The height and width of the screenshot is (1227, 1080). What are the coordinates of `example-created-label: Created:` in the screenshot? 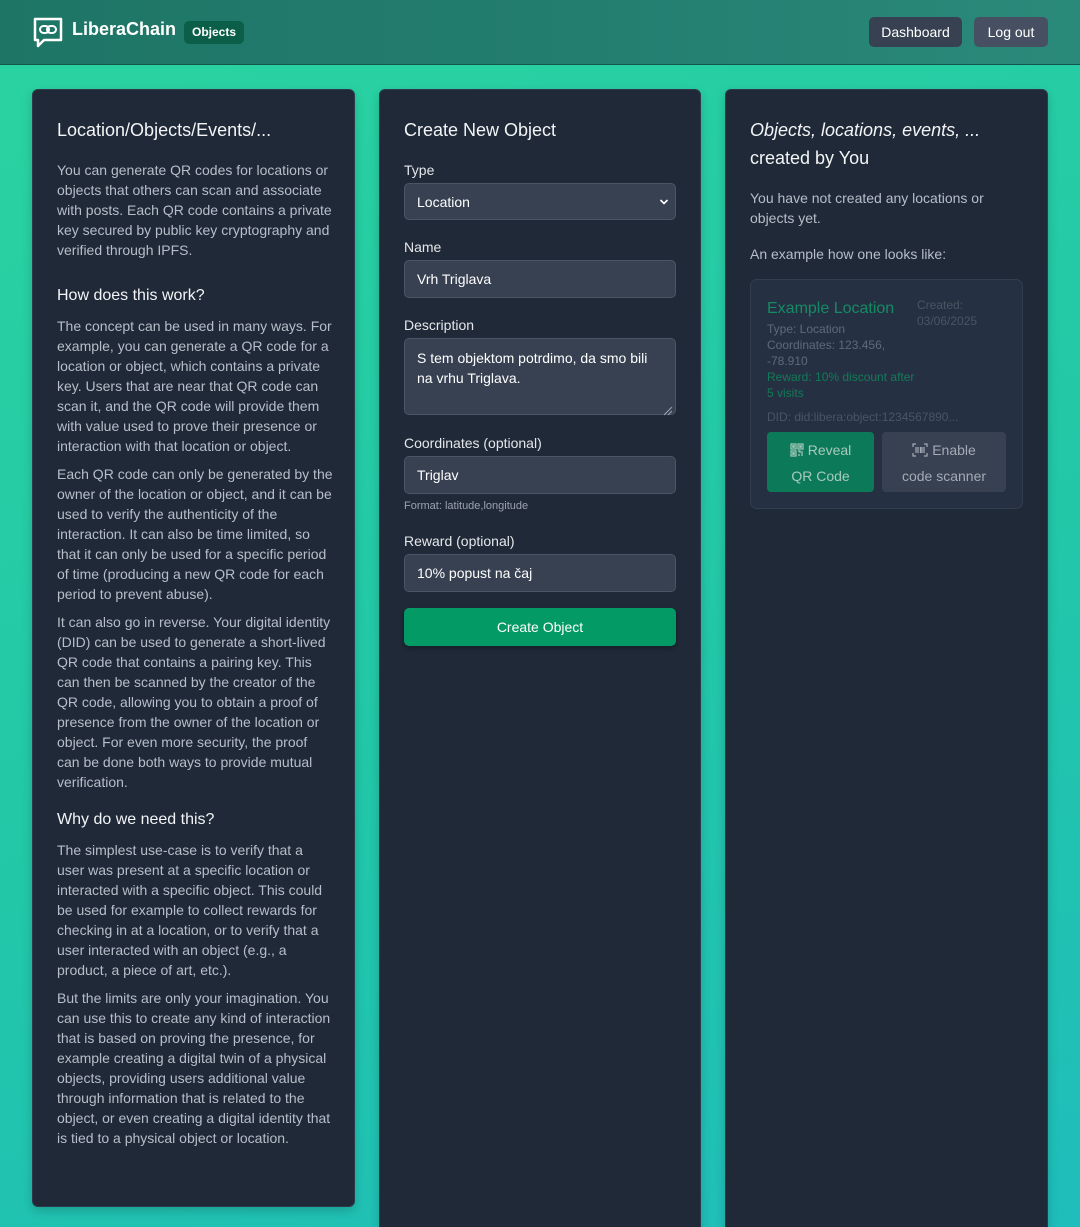 It's located at (940, 305).